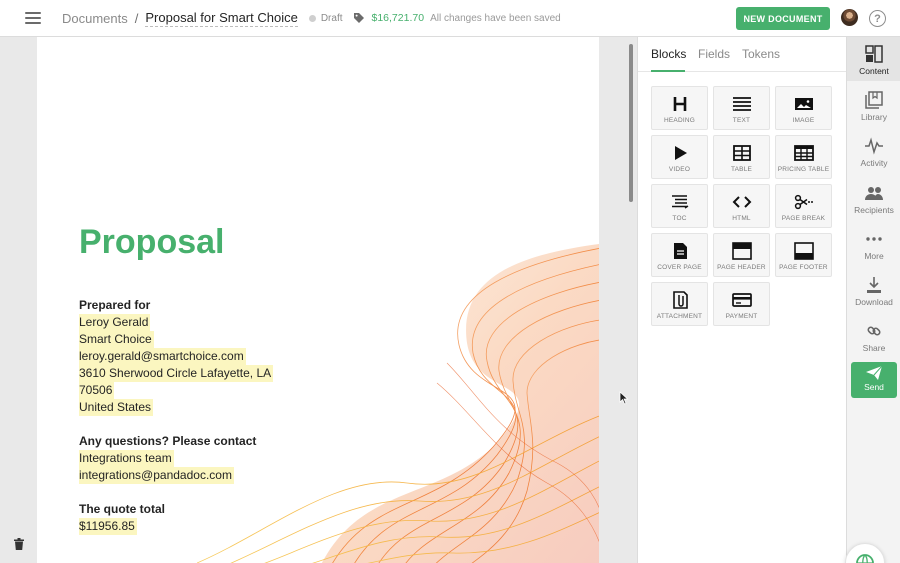  Describe the element at coordinates (679, 316) in the screenshot. I see `block-label: ATTACHMENT` at that location.